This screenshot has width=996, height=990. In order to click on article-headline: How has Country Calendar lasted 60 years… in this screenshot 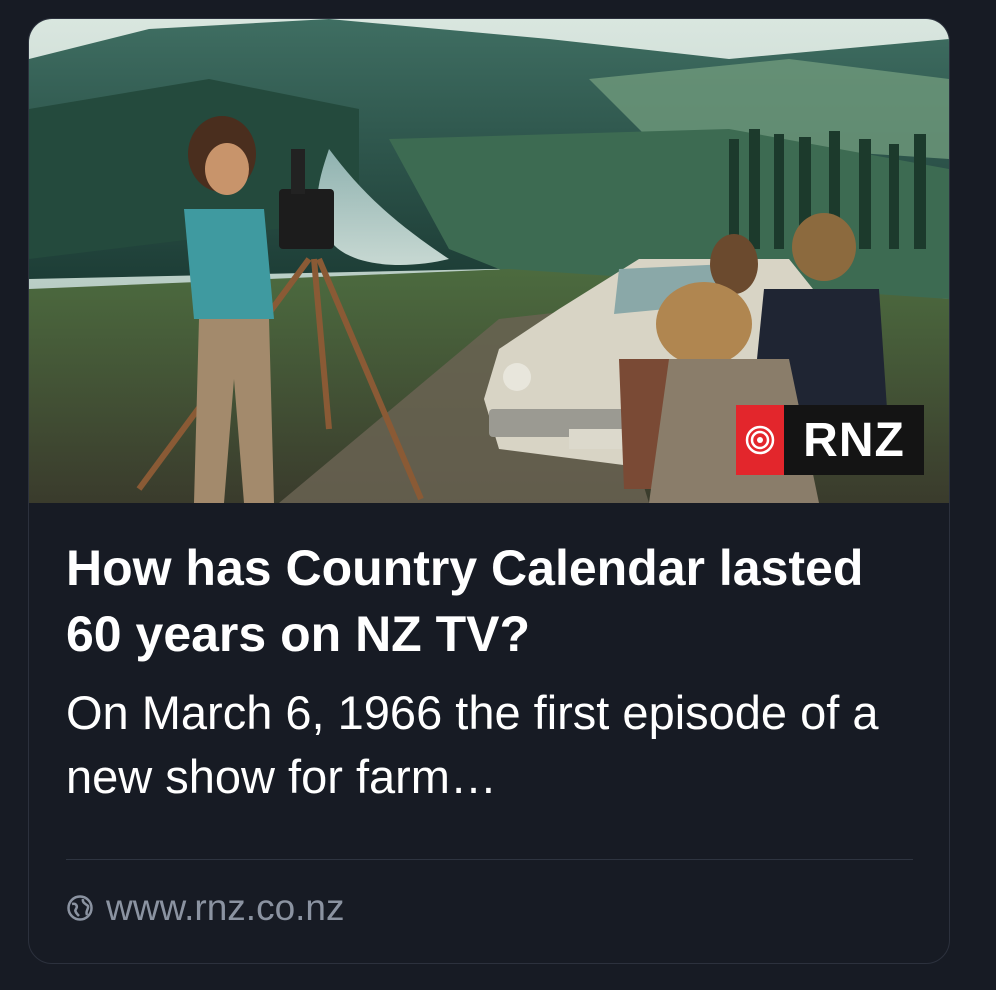, I will do `click(489, 601)`.